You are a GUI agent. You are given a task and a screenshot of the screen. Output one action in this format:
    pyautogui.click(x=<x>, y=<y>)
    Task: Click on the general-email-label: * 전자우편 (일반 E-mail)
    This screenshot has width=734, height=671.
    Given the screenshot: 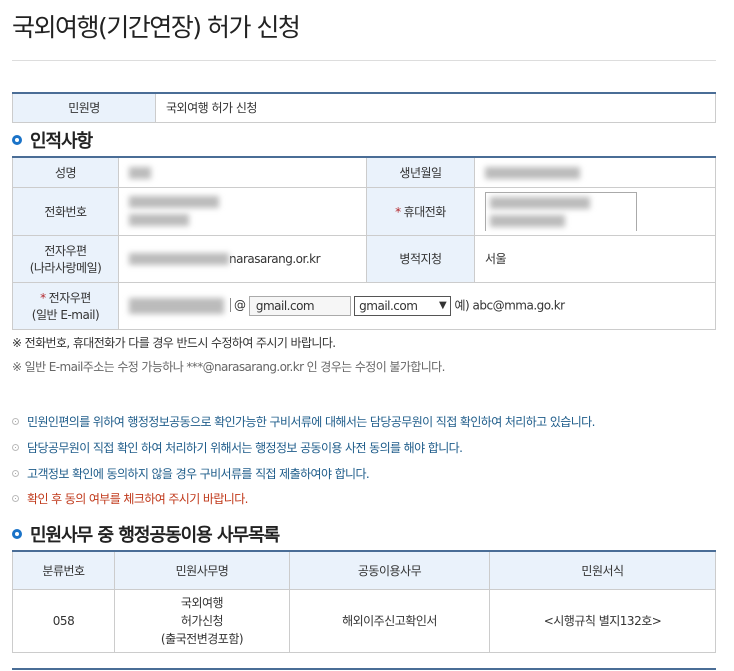 What is the action you would take?
    pyautogui.click(x=65, y=305)
    